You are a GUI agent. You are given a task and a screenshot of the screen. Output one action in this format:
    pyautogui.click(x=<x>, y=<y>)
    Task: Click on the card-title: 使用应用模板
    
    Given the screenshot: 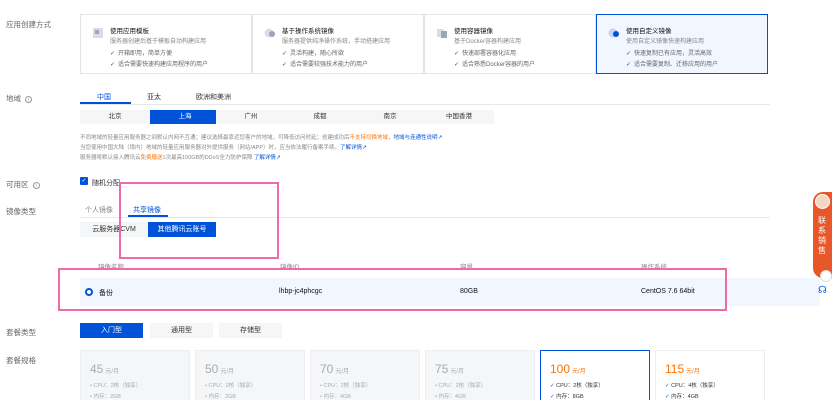 What is the action you would take?
    pyautogui.click(x=129, y=31)
    